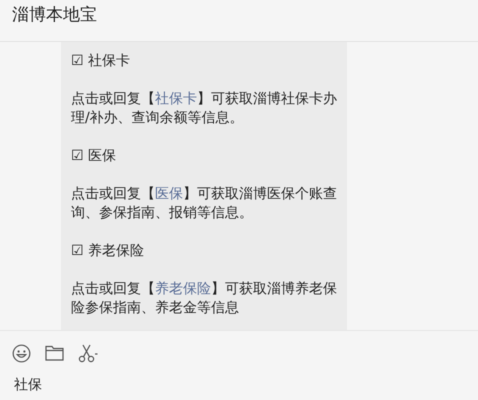  I want to click on keyword-link: 医保, so click(169, 194).